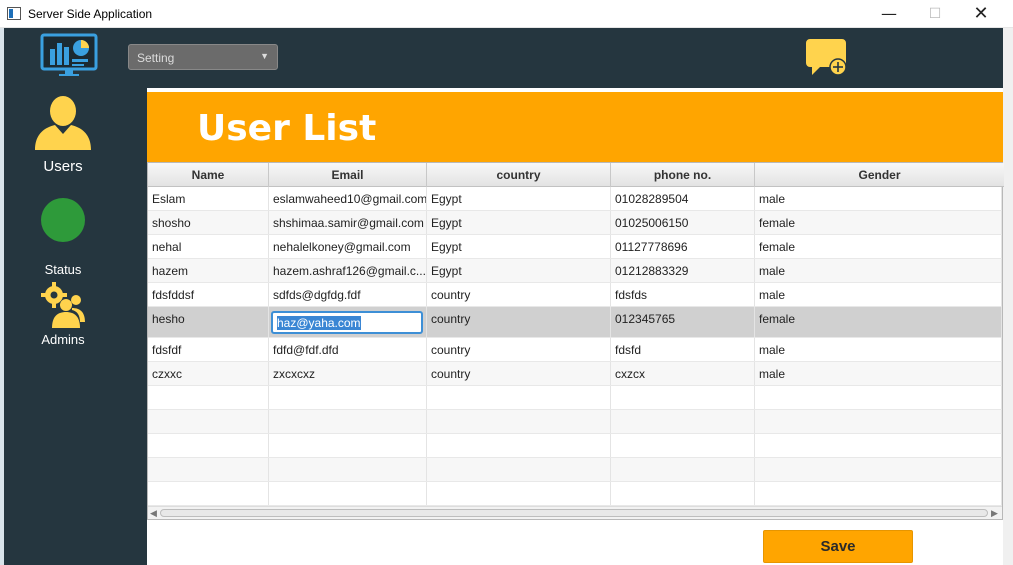  What do you see at coordinates (208, 175) in the screenshot?
I see `column-header-name: Name` at bounding box center [208, 175].